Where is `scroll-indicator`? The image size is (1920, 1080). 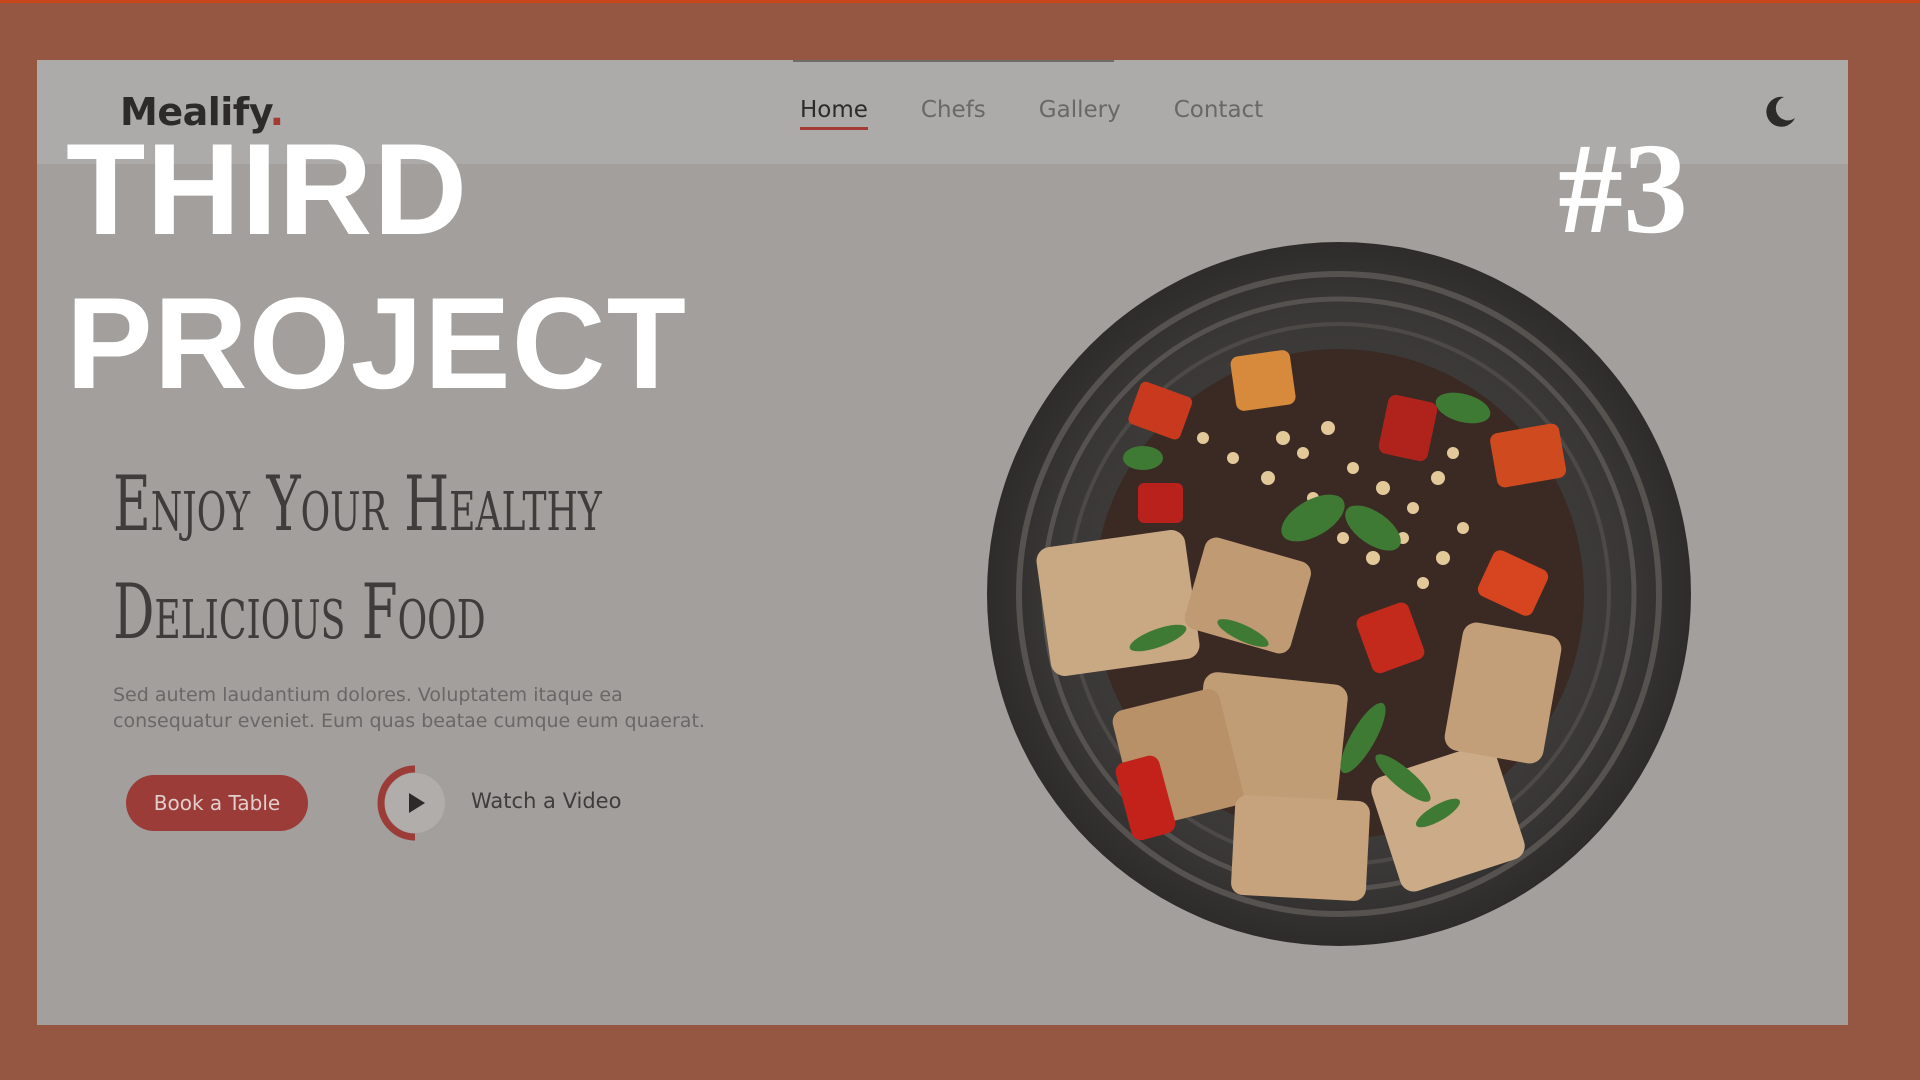
scroll-indicator is located at coordinates (953, 61).